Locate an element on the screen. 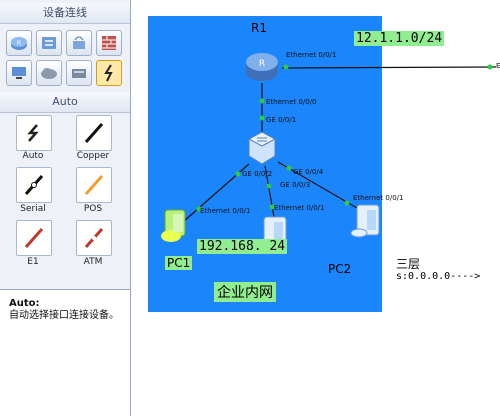 Image resolution: width=500 pixels, height=417 pixels. switch-icon-node is located at coordinates (262, 148).